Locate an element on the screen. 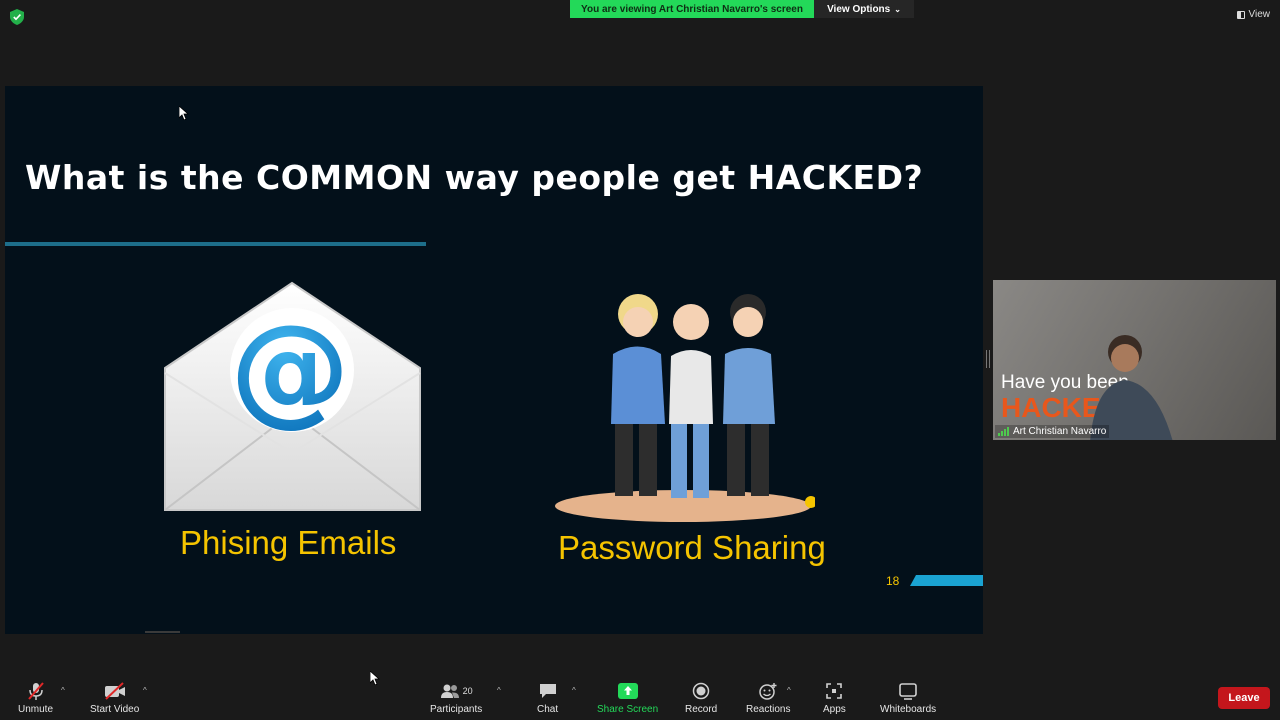  participants-icon is located at coordinates (449, 691).